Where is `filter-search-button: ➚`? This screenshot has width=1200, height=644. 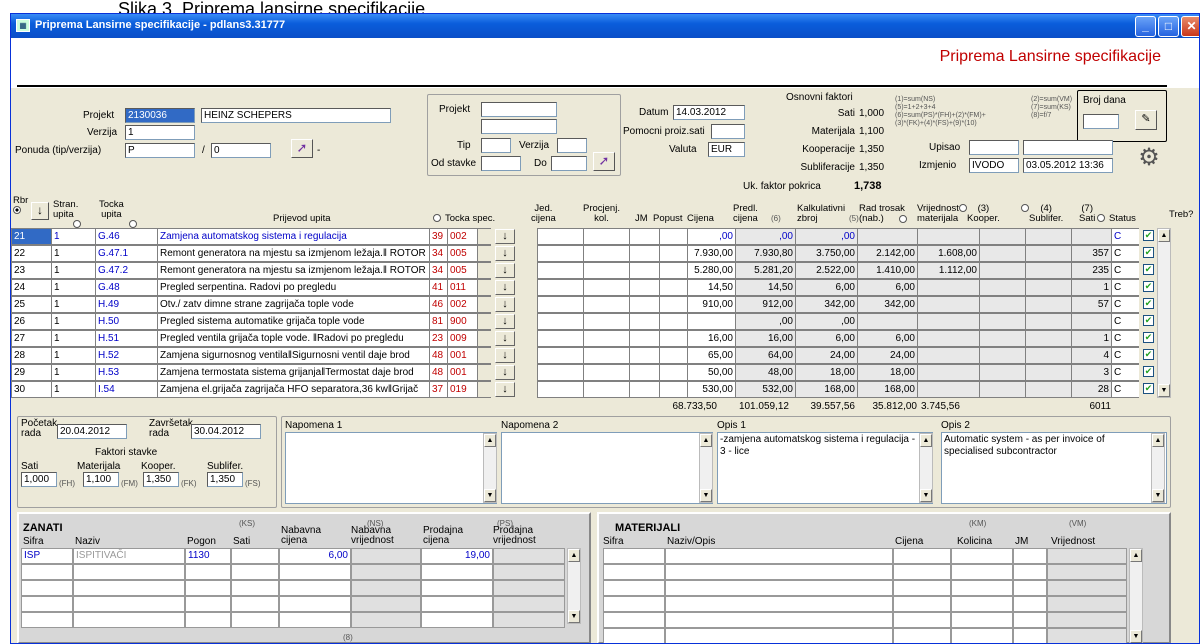
filter-search-button: ➚ is located at coordinates (604, 161).